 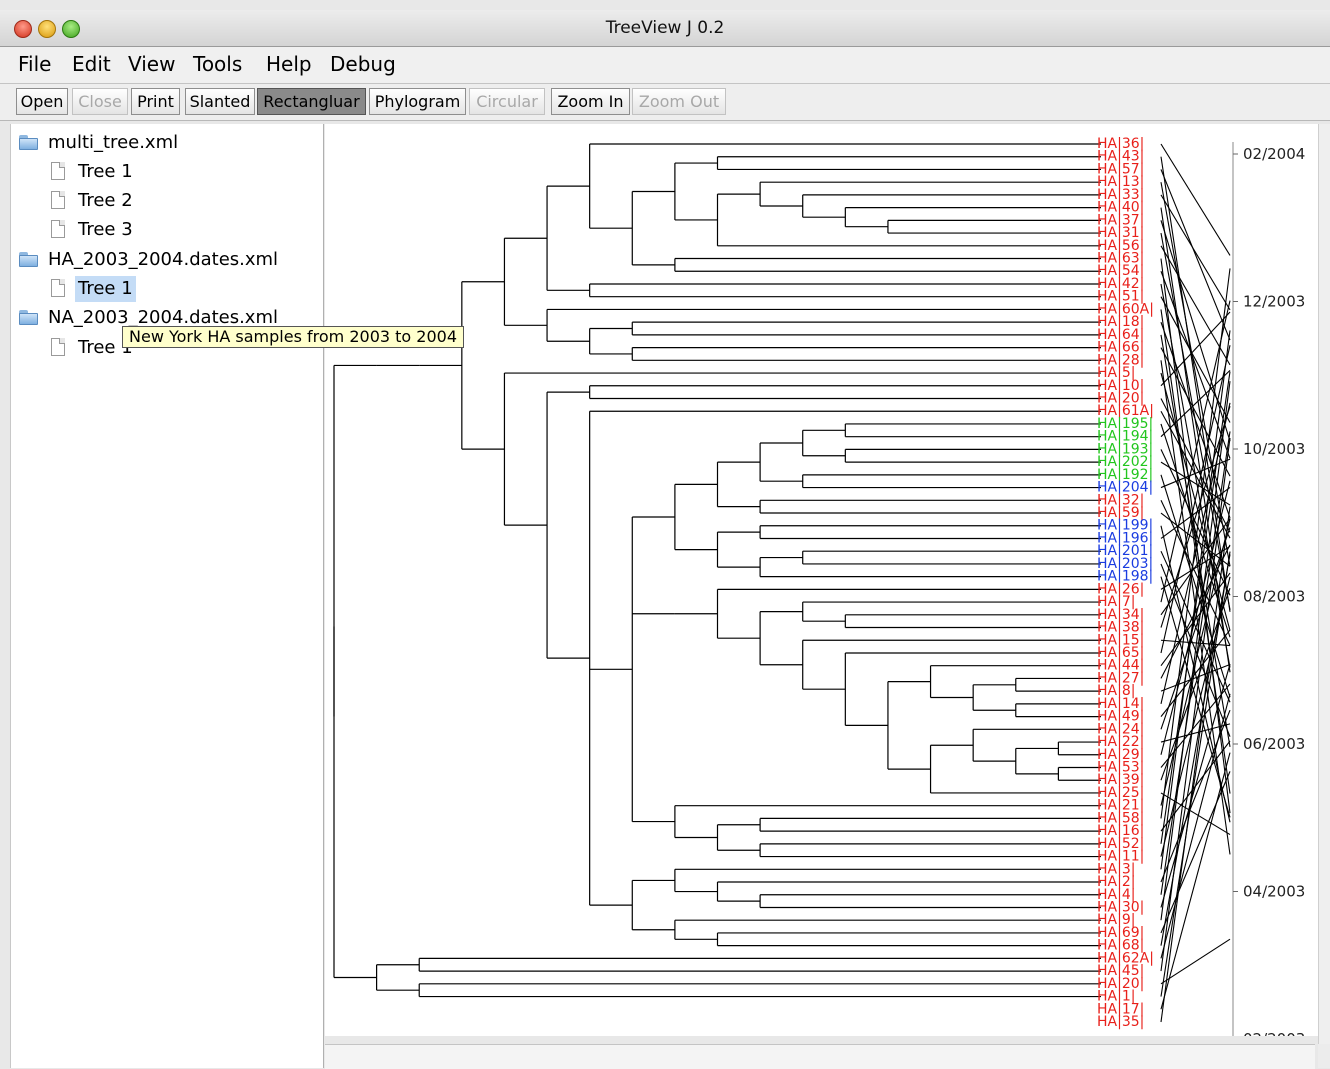 I want to click on file-node: HA_2003_2004.dates.xml, so click(x=150, y=260).